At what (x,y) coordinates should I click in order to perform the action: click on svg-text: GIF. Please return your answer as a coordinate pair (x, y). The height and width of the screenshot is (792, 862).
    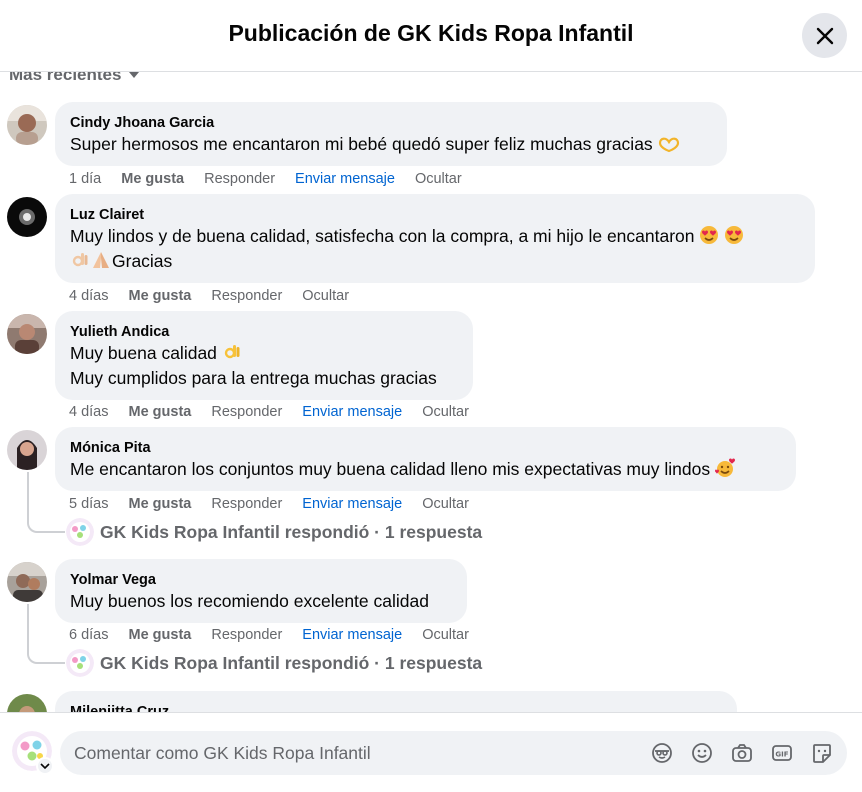
    Looking at the image, I should click on (781, 755).